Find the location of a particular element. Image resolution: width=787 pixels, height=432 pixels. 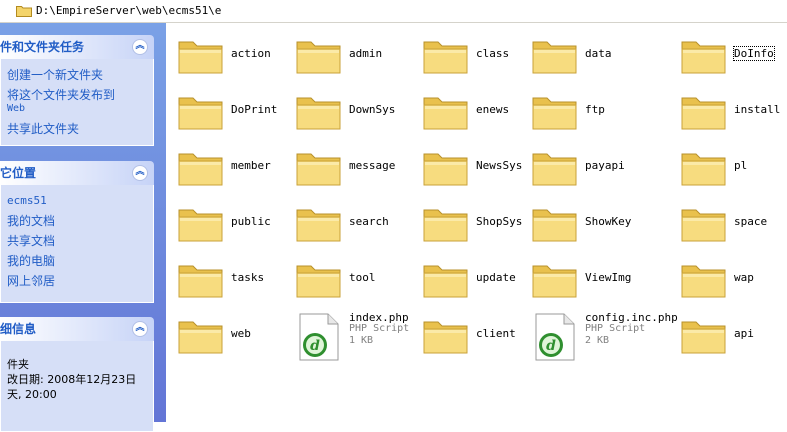

item-name: payapi is located at coordinates (605, 165).